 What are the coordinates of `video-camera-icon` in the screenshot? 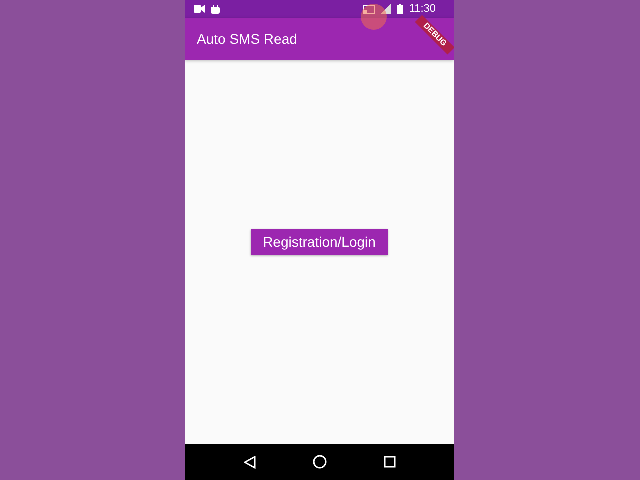 It's located at (199, 9).